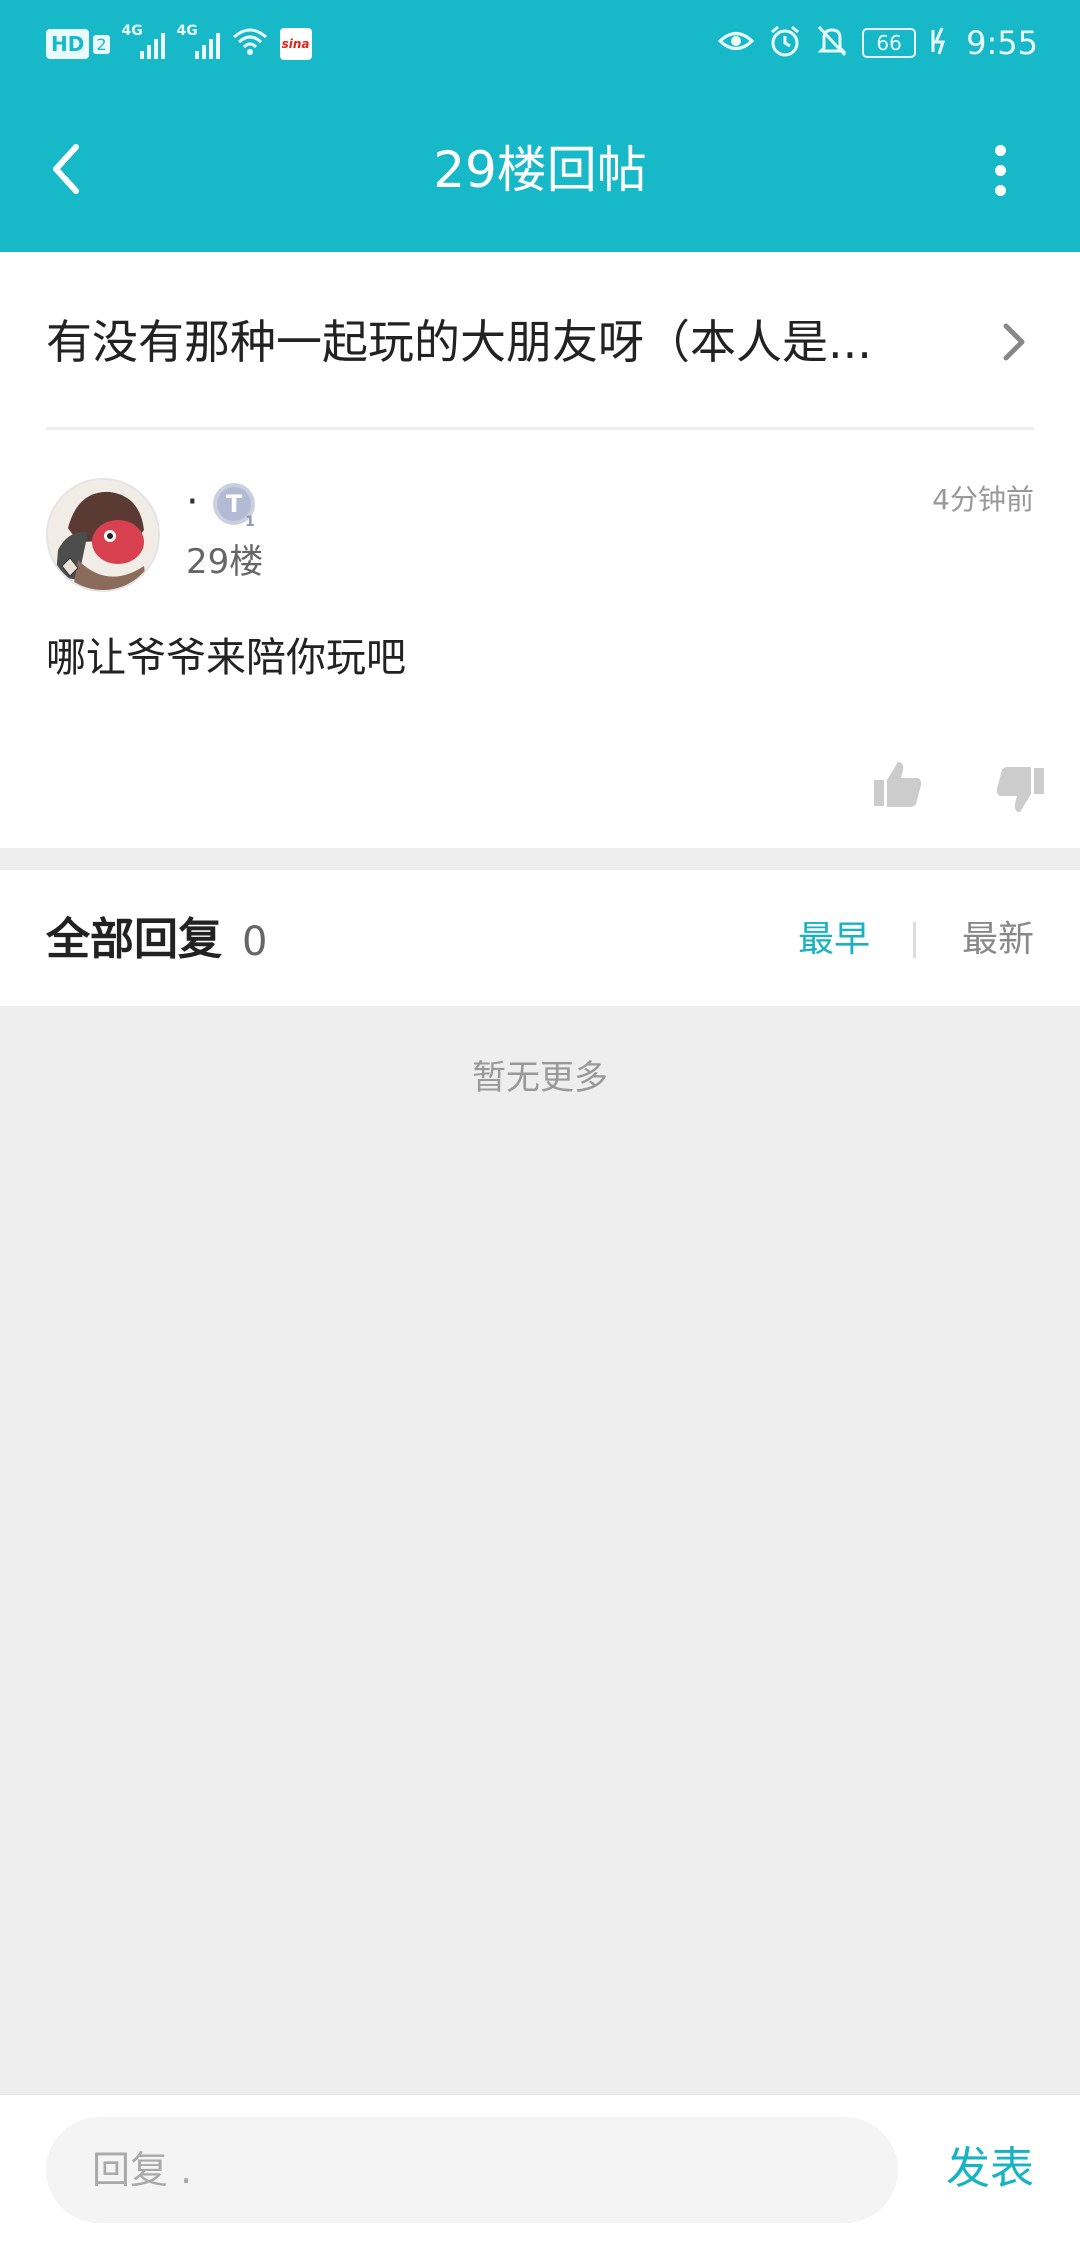  I want to click on status-left: HD 2 4G 4G sina, so click(179, 44).